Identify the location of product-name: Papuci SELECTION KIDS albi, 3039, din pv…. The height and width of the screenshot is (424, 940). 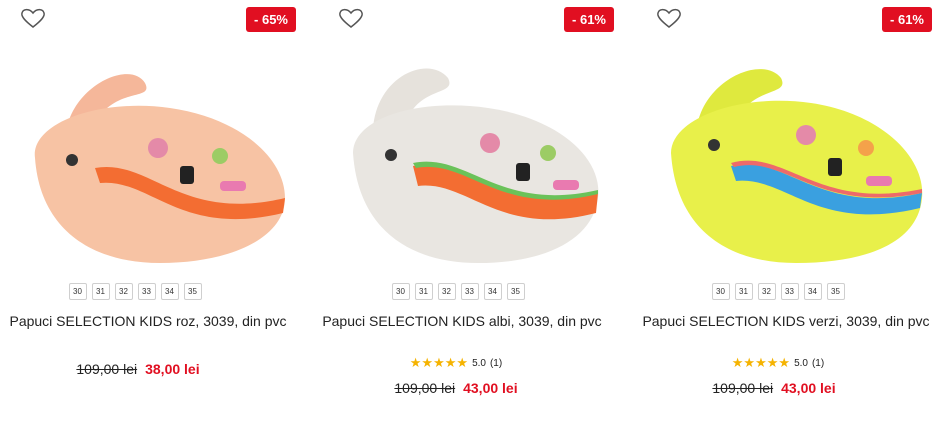
(462, 321).